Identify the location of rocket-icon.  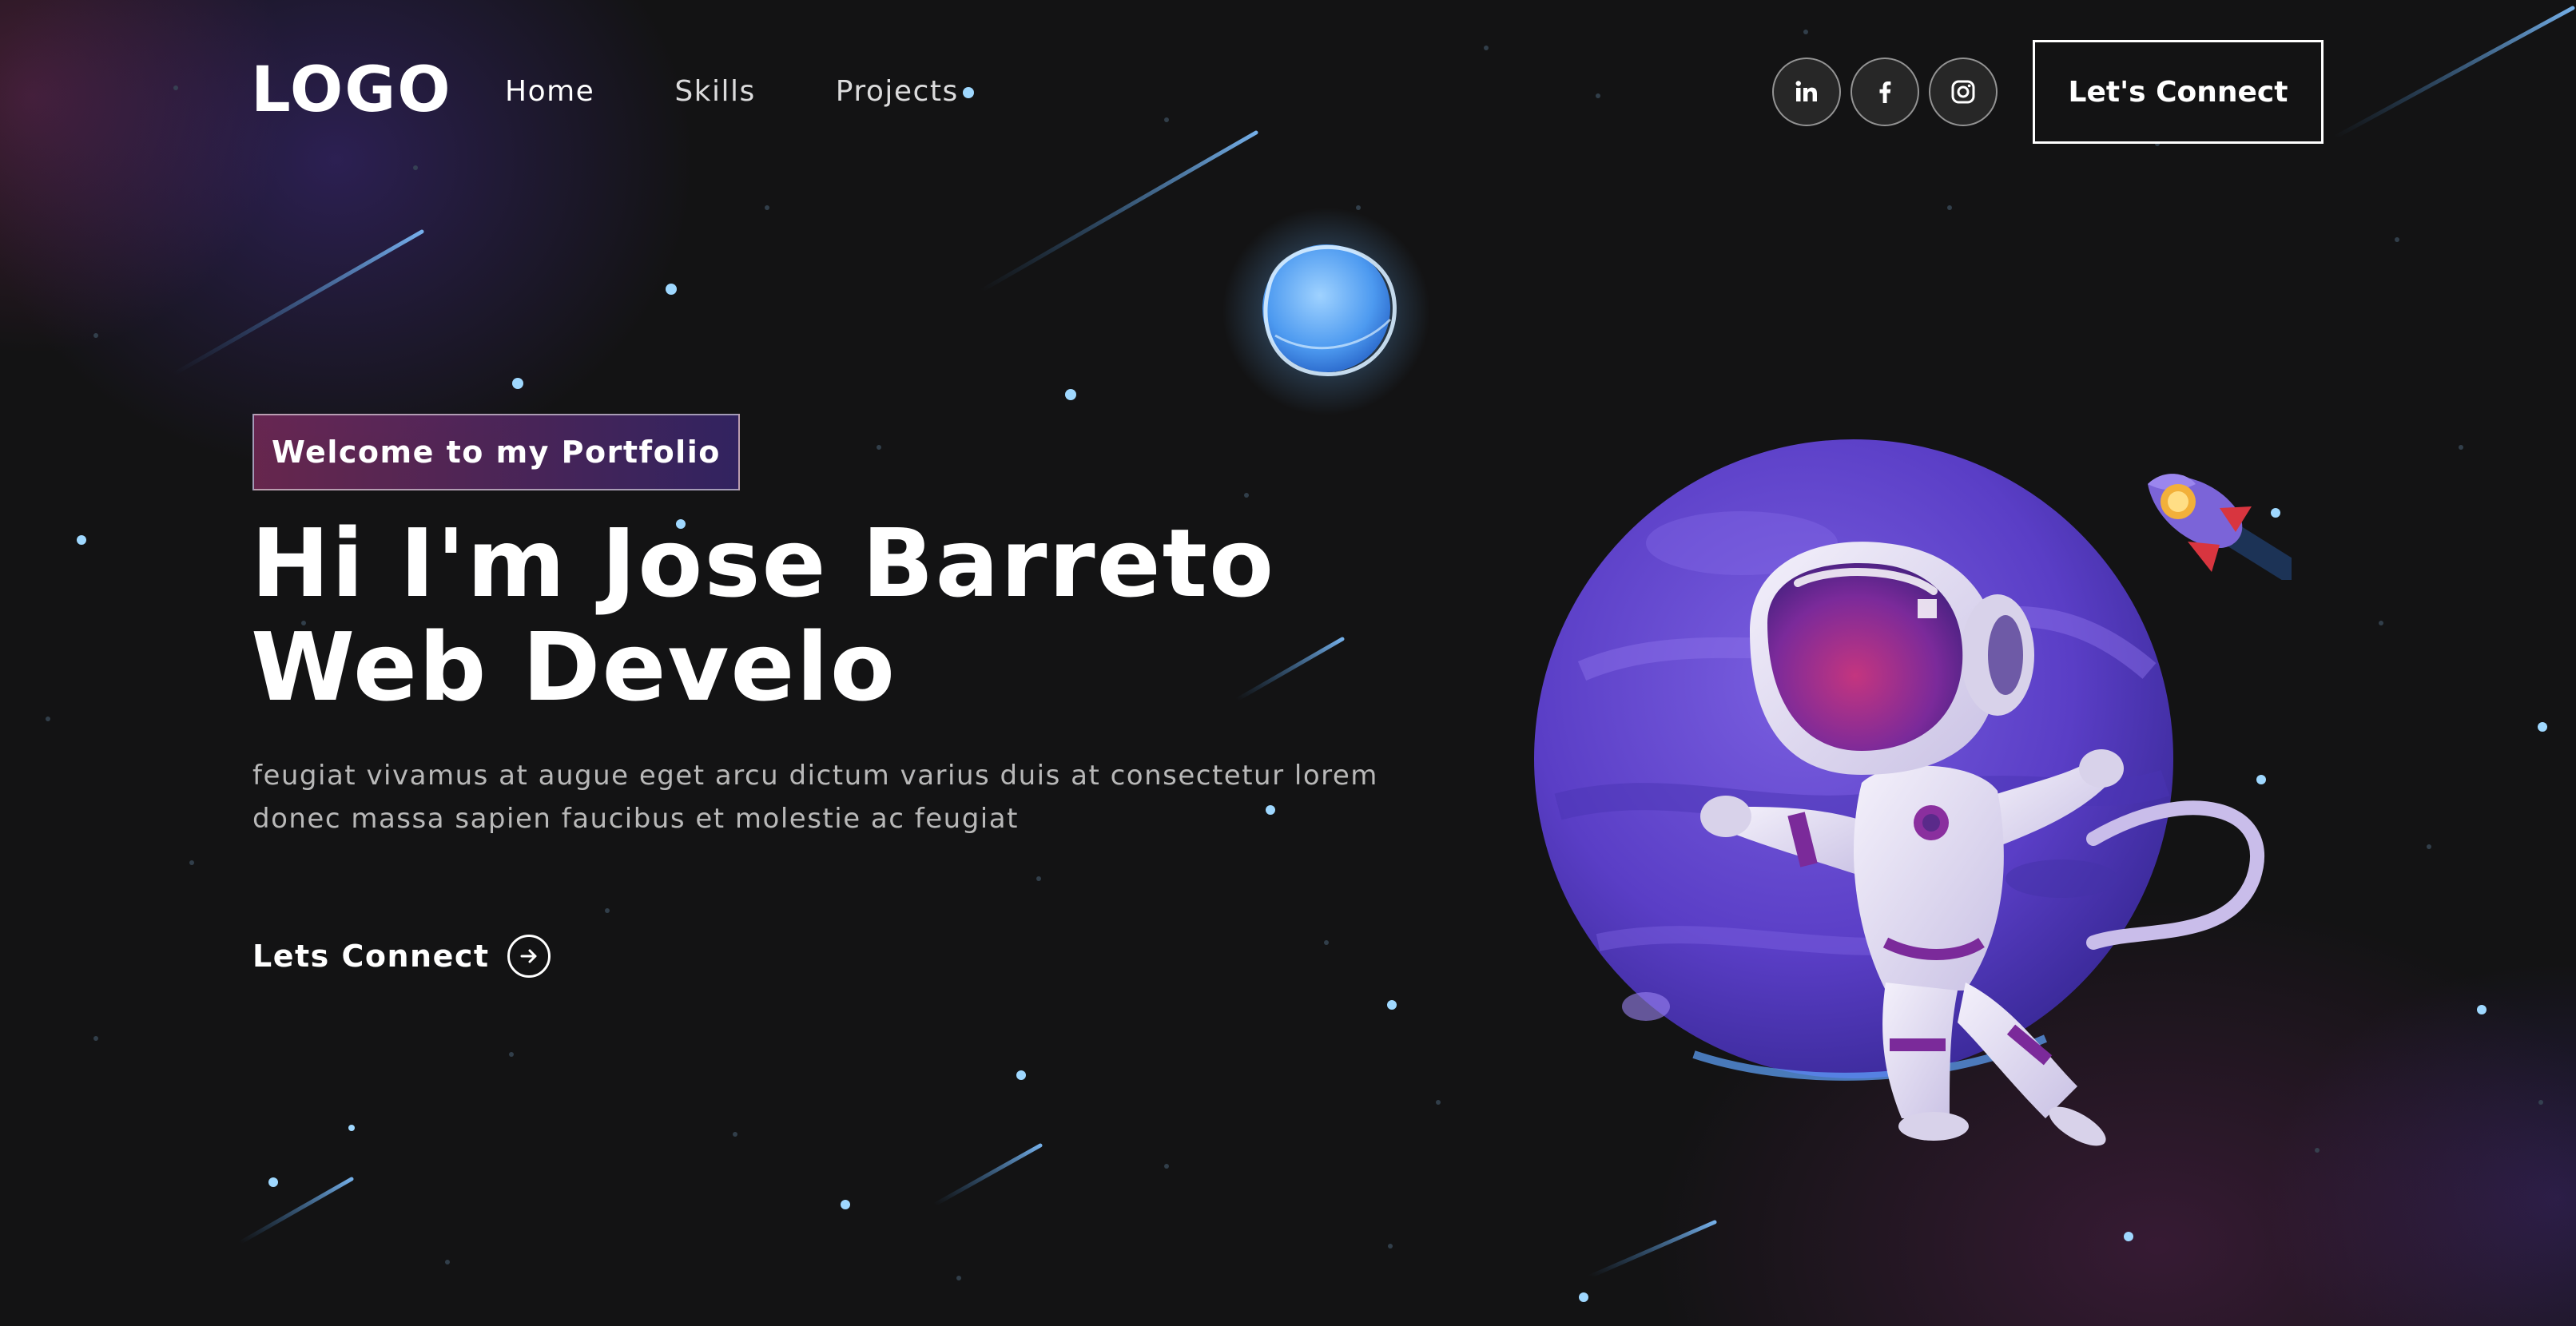
(2220, 527).